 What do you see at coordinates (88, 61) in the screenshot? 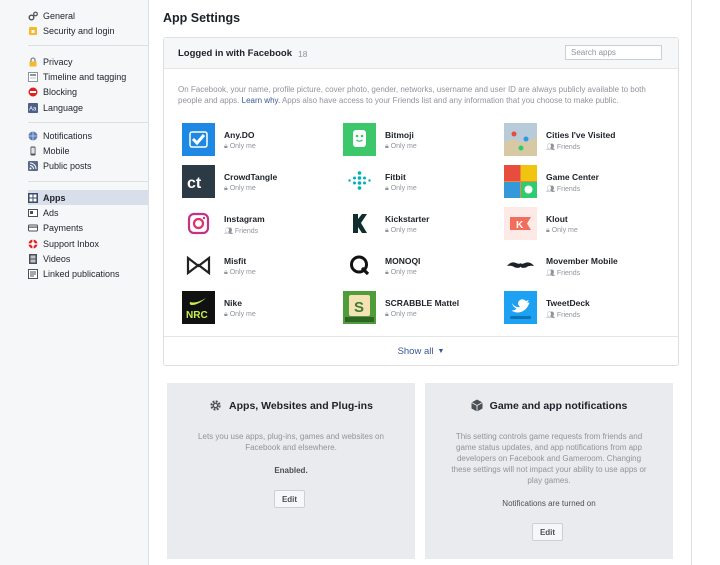
I see `sidebar-item-privacy: Privacy` at bounding box center [88, 61].